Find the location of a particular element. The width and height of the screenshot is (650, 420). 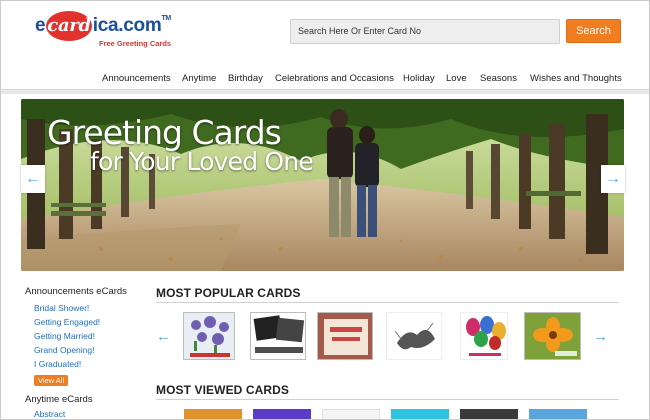

sidebar-heading-announcements: Announcements eCards is located at coordinates (76, 291).